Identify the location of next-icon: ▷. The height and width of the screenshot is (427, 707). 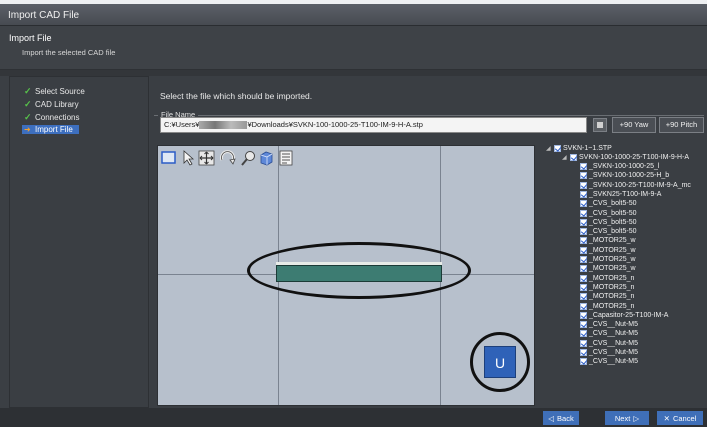
(636, 418).